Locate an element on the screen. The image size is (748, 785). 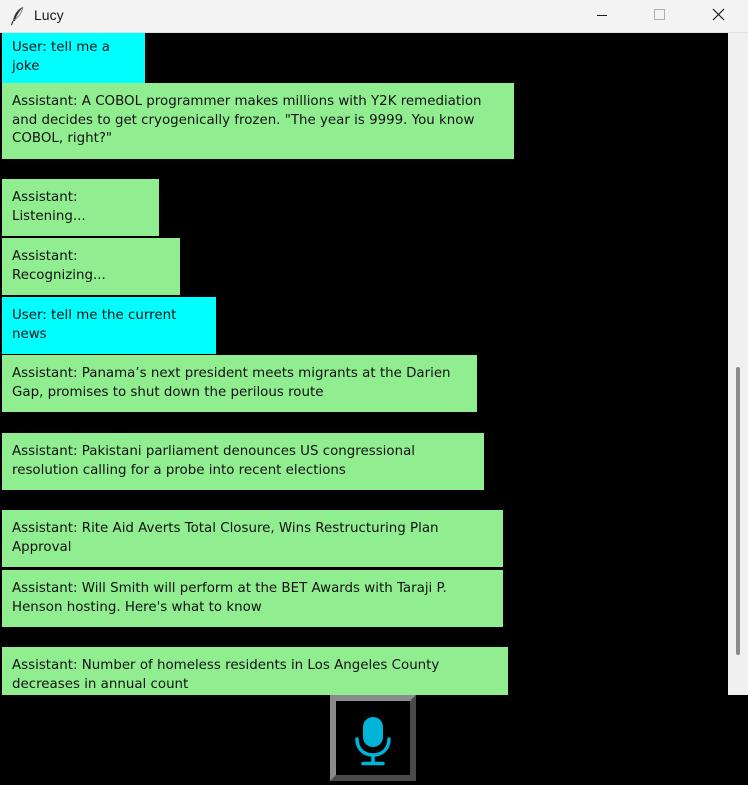
feather-icon is located at coordinates (18, 16).